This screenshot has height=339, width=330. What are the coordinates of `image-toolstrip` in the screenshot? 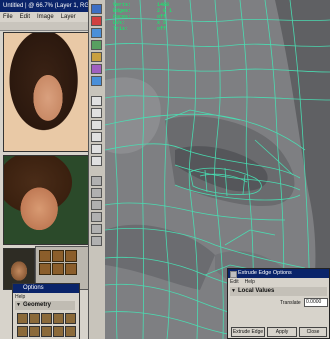 It's located at (50, 26).